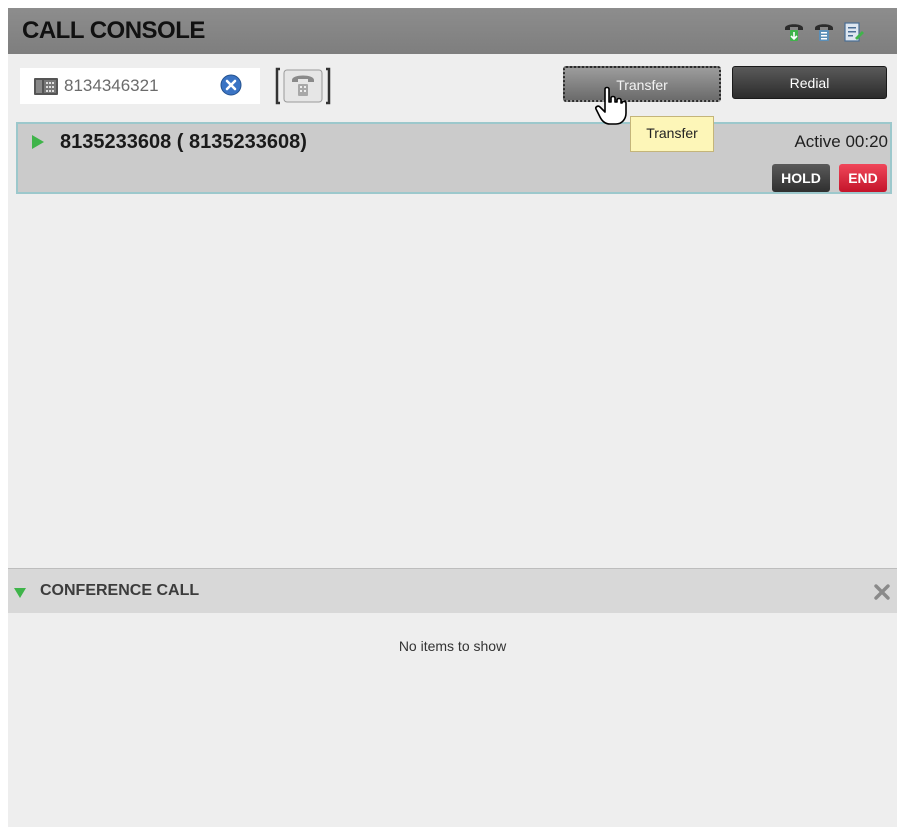 Image resolution: width=897 pixels, height=827 pixels. What do you see at coordinates (20, 593) in the screenshot?
I see `chevron-down-icon` at bounding box center [20, 593].